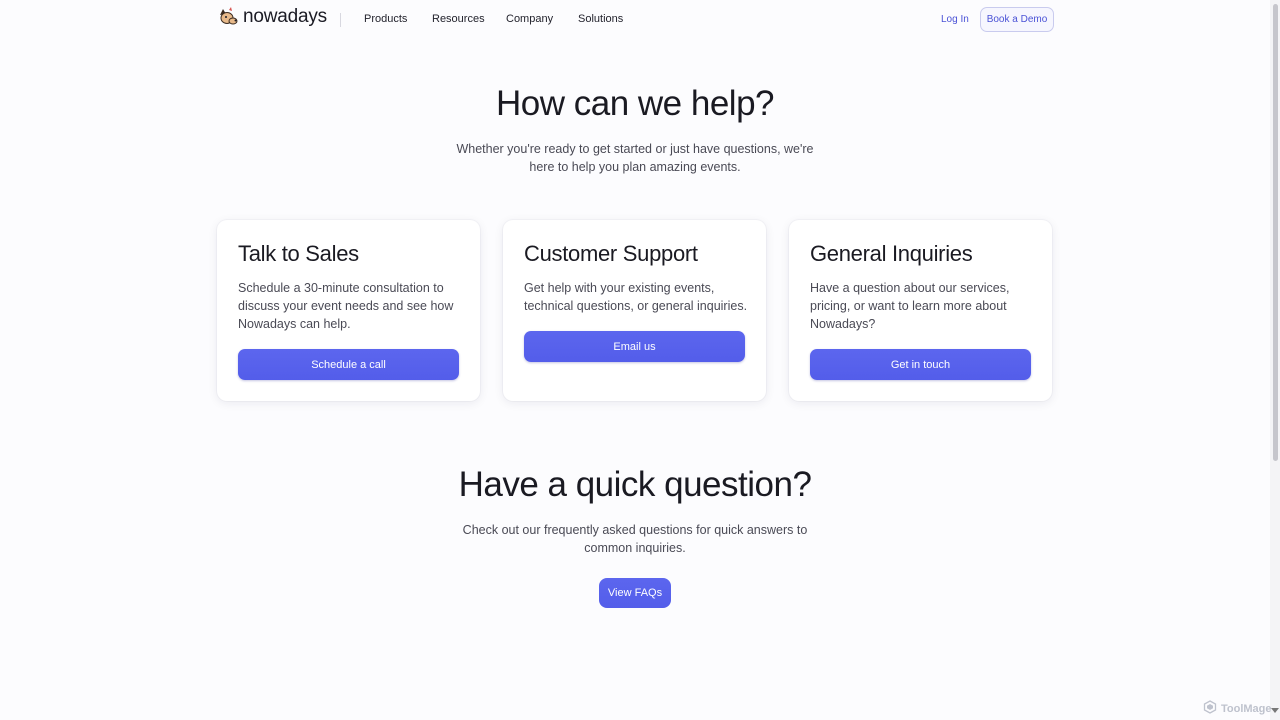 The height and width of the screenshot is (720, 1280). What do you see at coordinates (1017, 19) in the screenshot?
I see `book-demo-button: Book a Demo` at bounding box center [1017, 19].